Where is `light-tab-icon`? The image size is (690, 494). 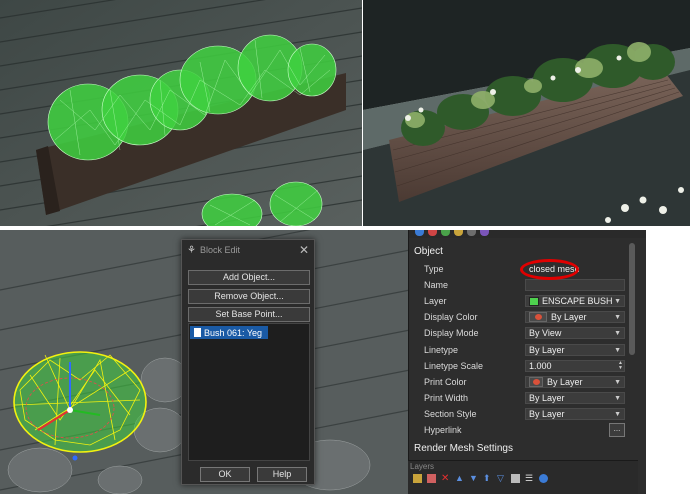
light-tab-icon is located at coordinates (458, 233).